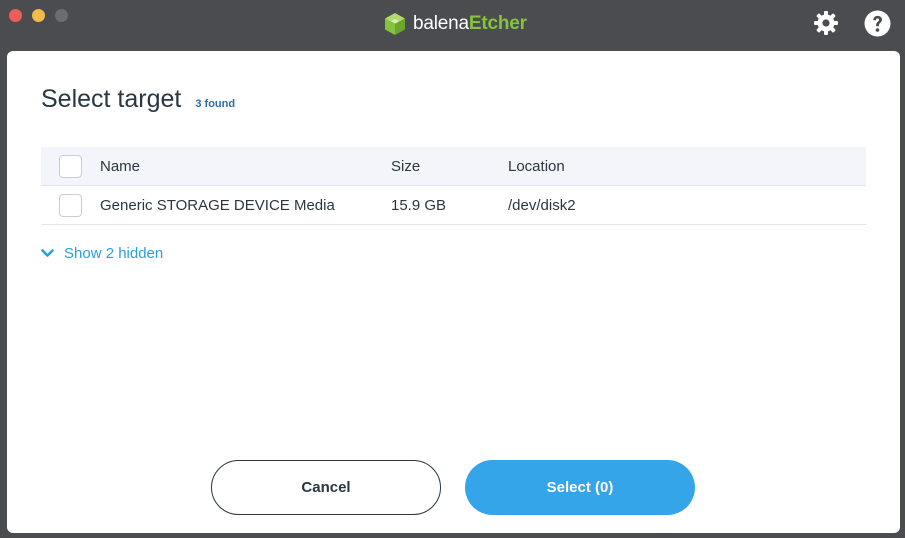 This screenshot has width=905, height=538. Describe the element at coordinates (114, 253) in the screenshot. I see `show-hidden-label: Show 2 hidden` at that location.